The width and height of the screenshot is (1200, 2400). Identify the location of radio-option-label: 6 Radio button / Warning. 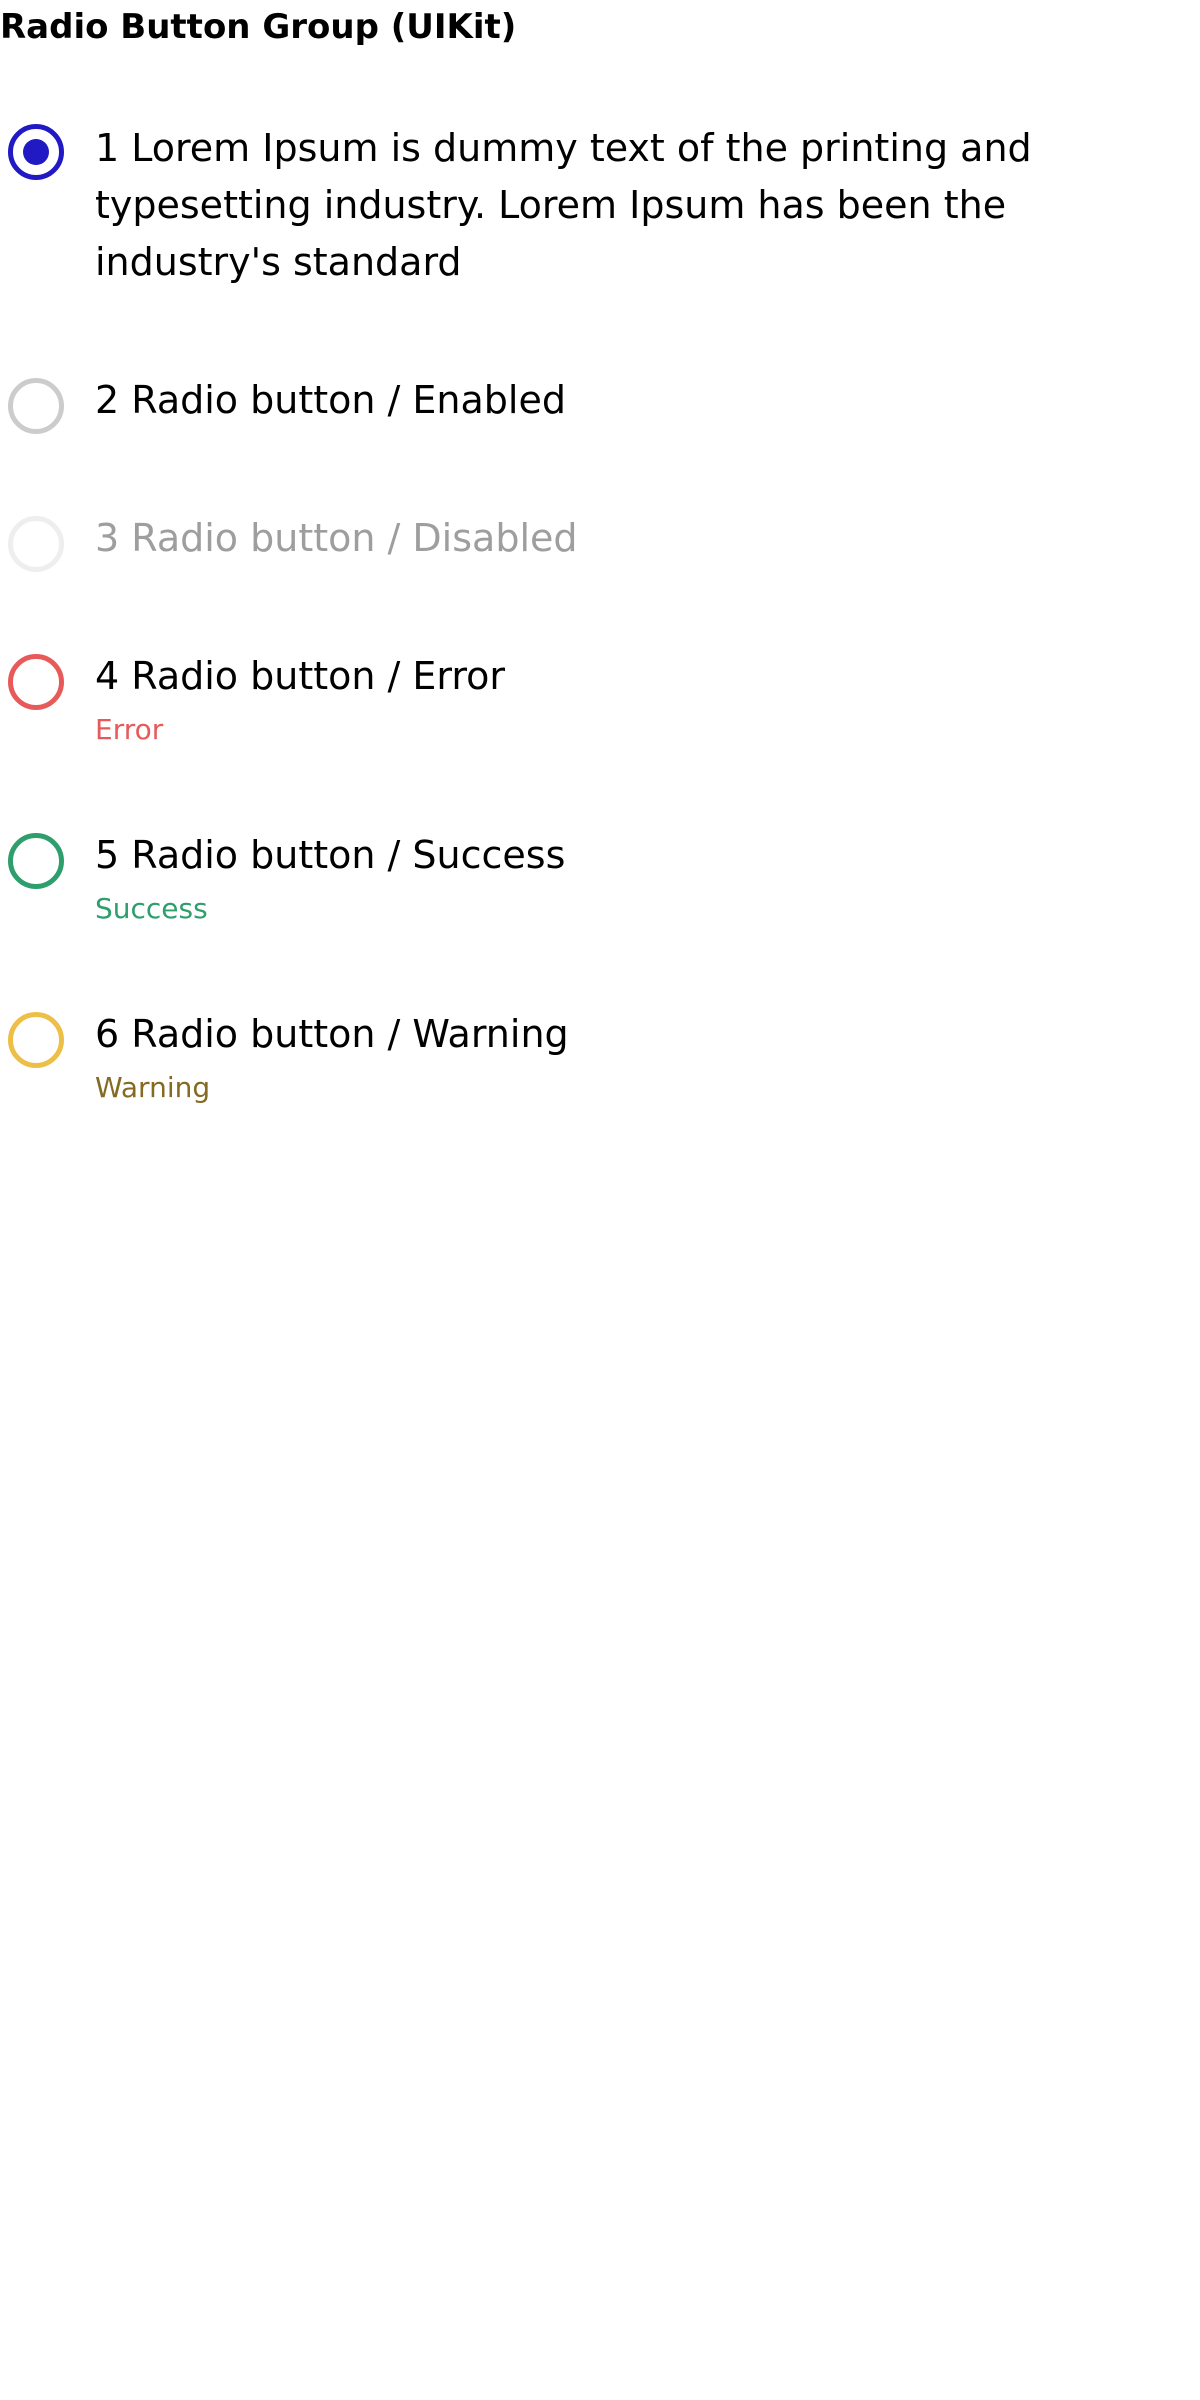
(332, 1034).